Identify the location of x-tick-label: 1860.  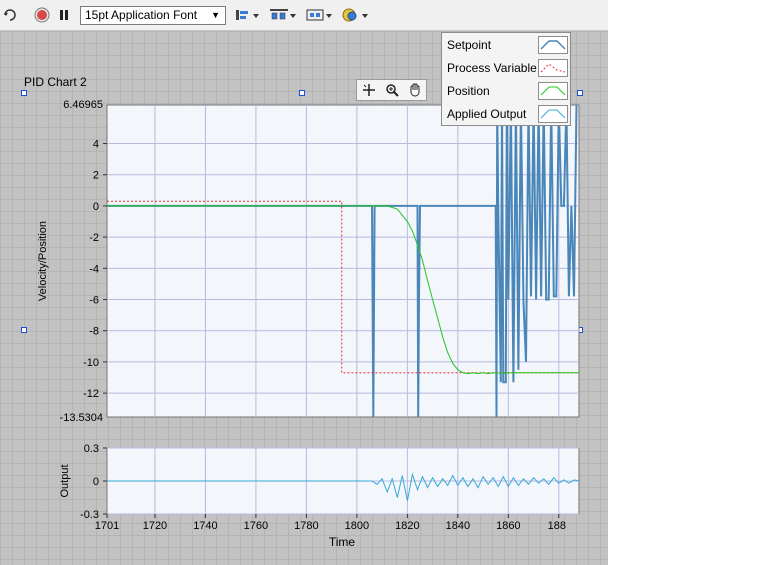
(508, 526).